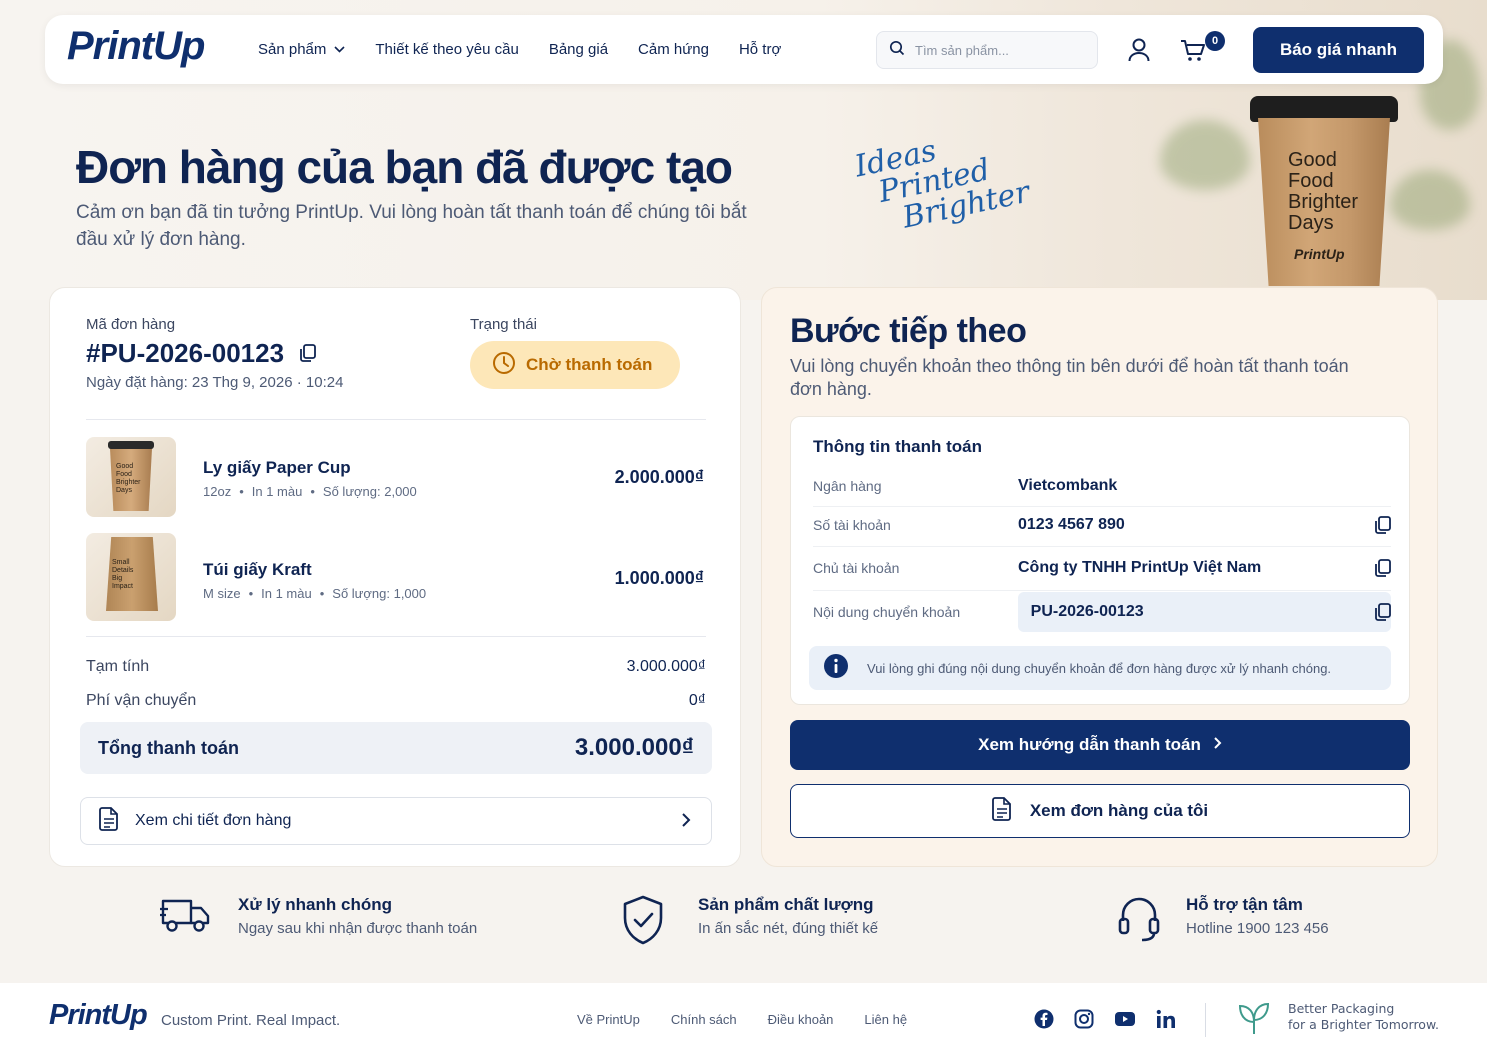 This screenshot has width=1487, height=1058. What do you see at coordinates (897, 50) in the screenshot?
I see `search-icon` at bounding box center [897, 50].